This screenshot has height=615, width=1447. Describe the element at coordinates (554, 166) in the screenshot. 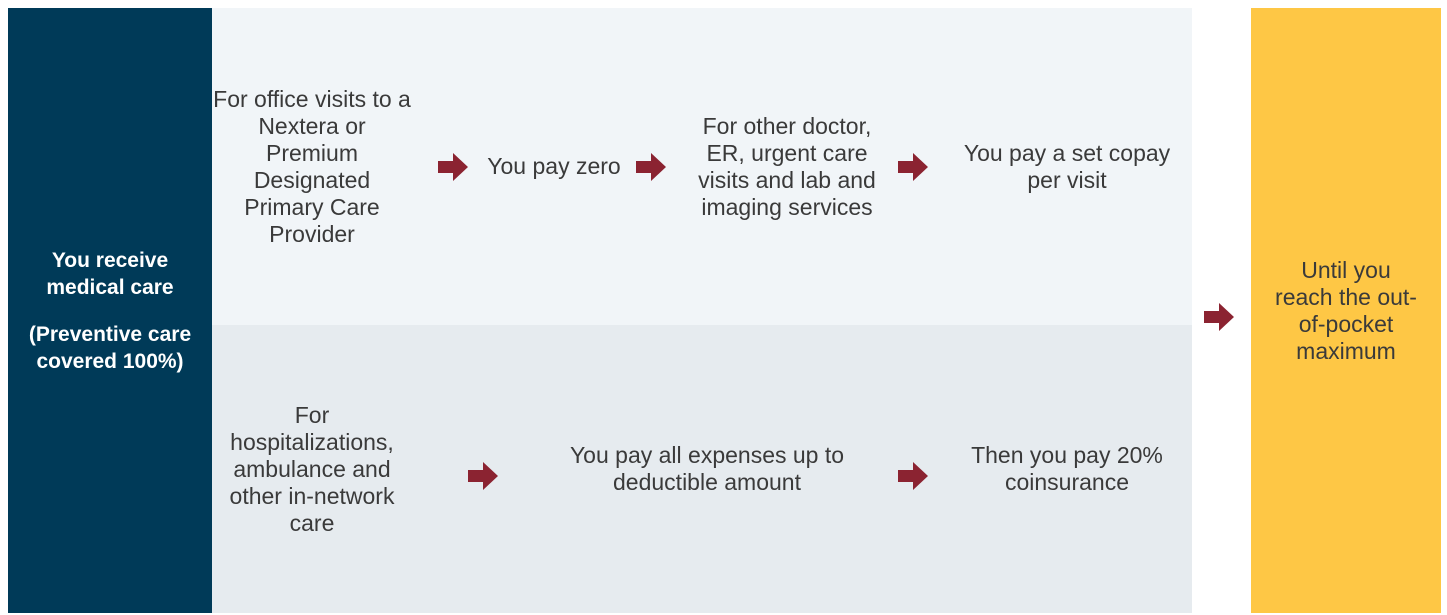

I see `you-pay-zero-step: You pay zero` at that location.